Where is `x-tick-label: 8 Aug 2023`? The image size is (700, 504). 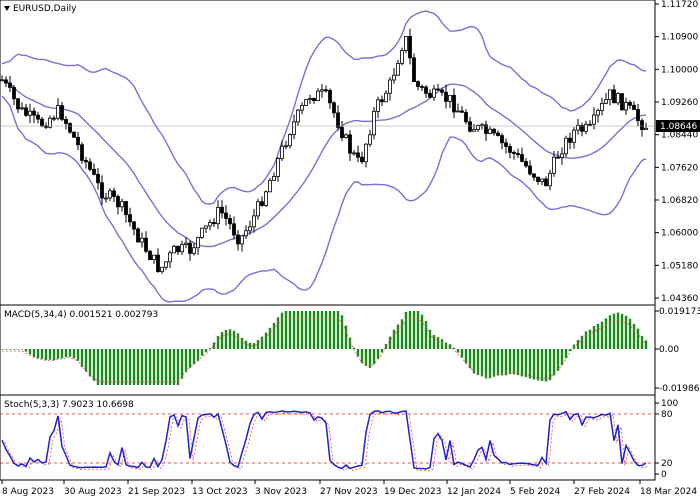 x-tick-label: 8 Aug 2023 is located at coordinates (28, 492).